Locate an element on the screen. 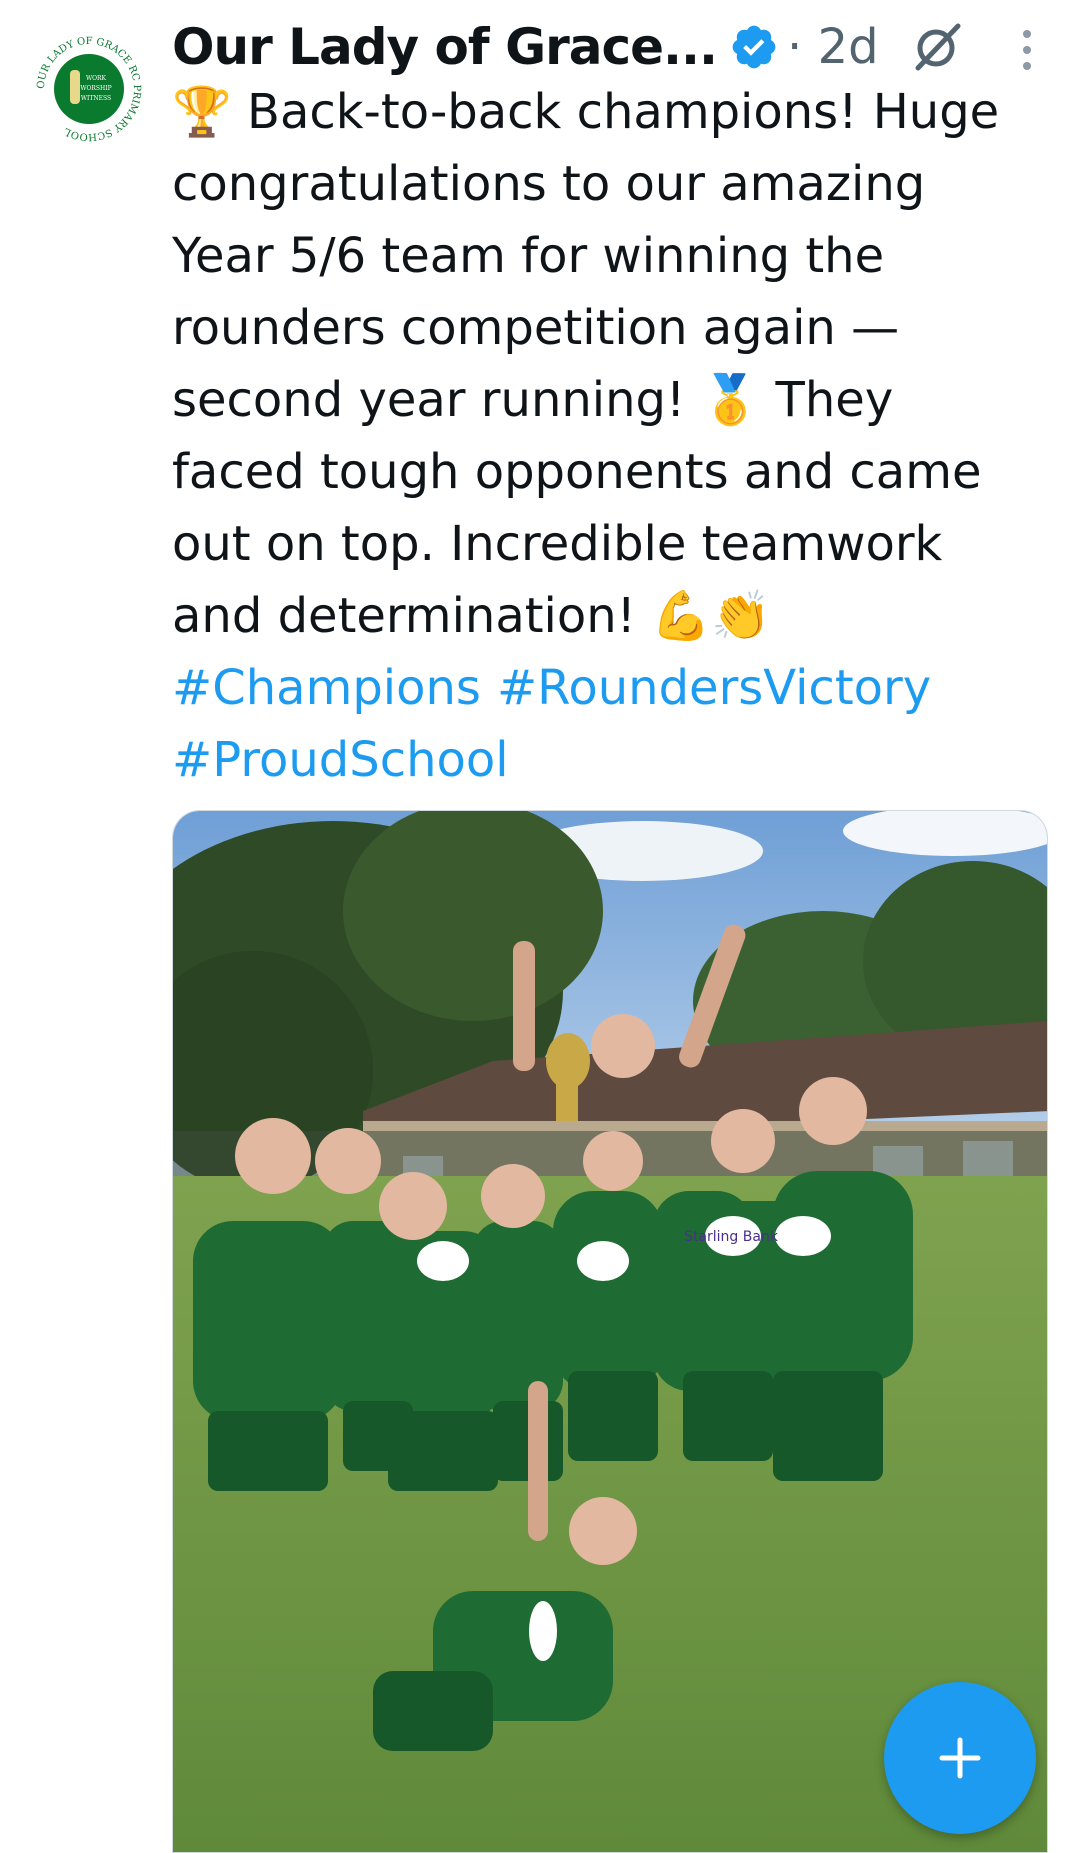 This screenshot has height=1853, width=1080. hashtag-proud-school: #ProudSchool is located at coordinates (340, 760).